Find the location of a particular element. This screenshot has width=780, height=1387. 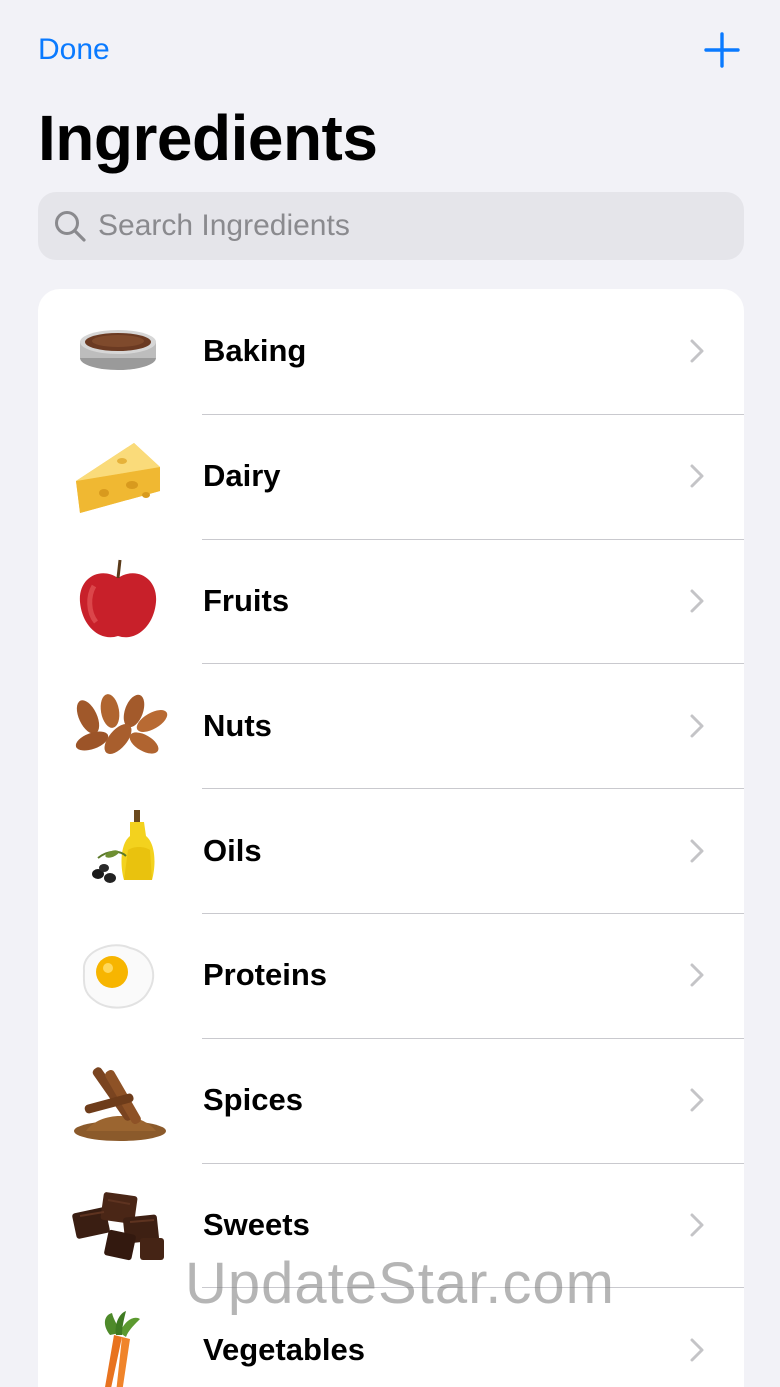

list-item-fruits: Fruits is located at coordinates (391, 601).